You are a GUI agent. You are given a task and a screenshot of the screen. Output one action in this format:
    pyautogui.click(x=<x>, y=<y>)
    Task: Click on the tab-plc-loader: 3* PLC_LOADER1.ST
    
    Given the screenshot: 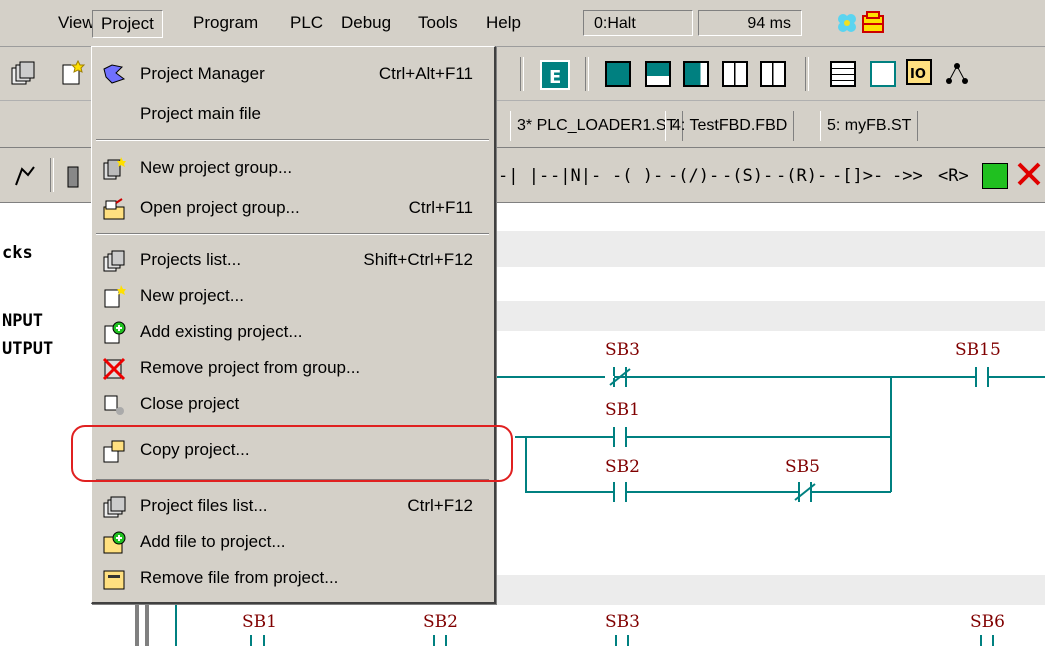 What is the action you would take?
    pyautogui.click(x=597, y=126)
    